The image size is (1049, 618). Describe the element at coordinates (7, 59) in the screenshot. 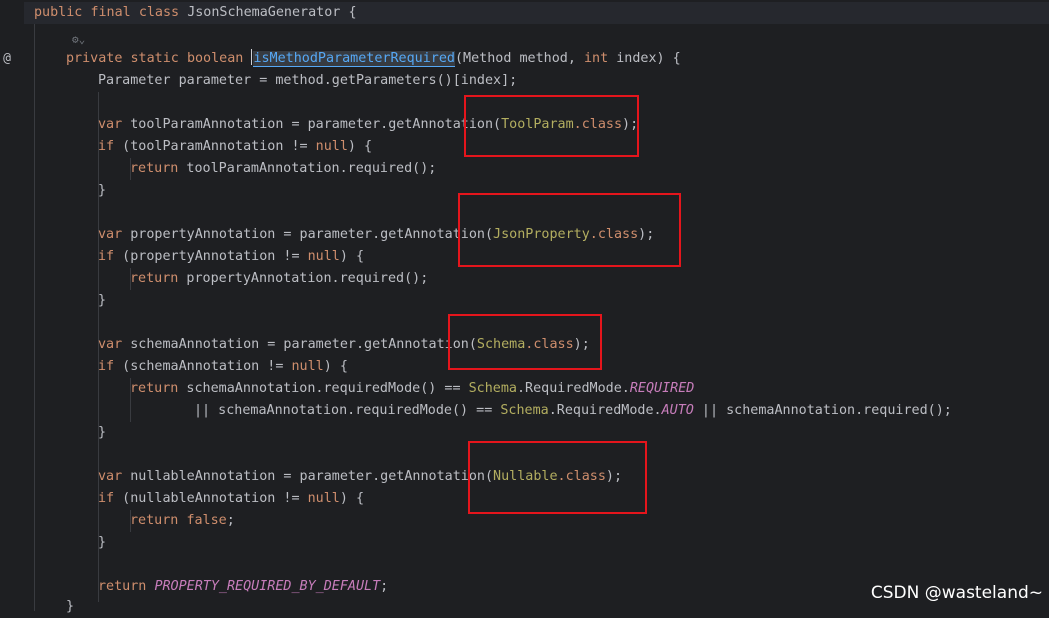

I see `override-gutter-icon: @` at that location.